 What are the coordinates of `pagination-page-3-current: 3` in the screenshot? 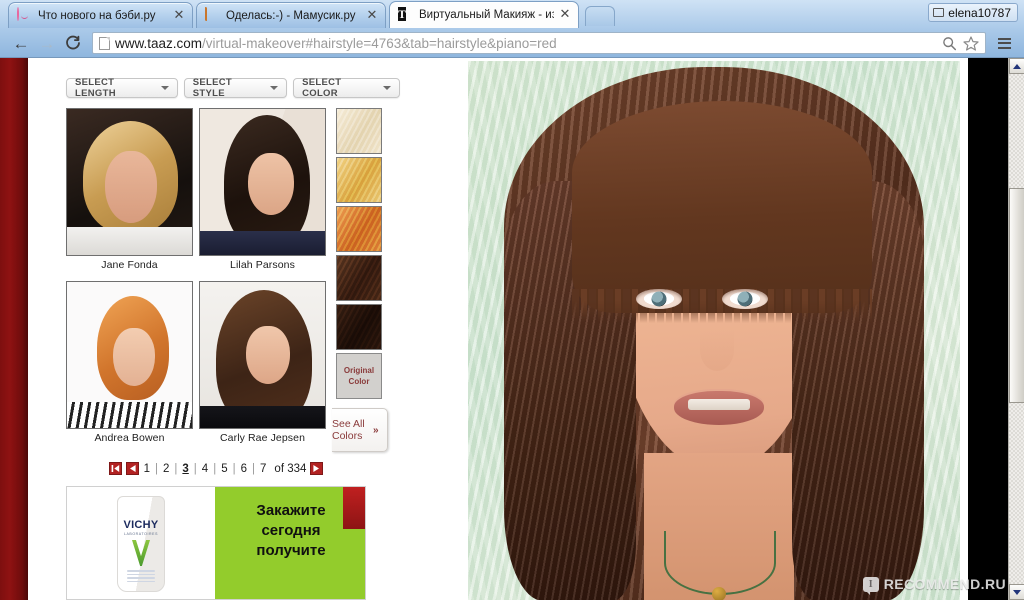 It's located at (185, 469).